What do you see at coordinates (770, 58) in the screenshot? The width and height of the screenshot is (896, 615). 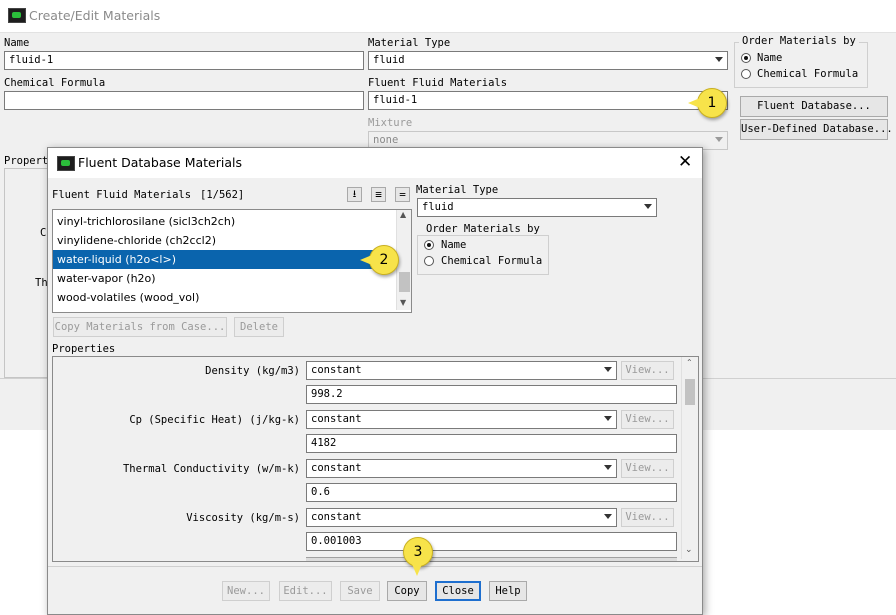 I see `main-order-name-label: Name` at bounding box center [770, 58].